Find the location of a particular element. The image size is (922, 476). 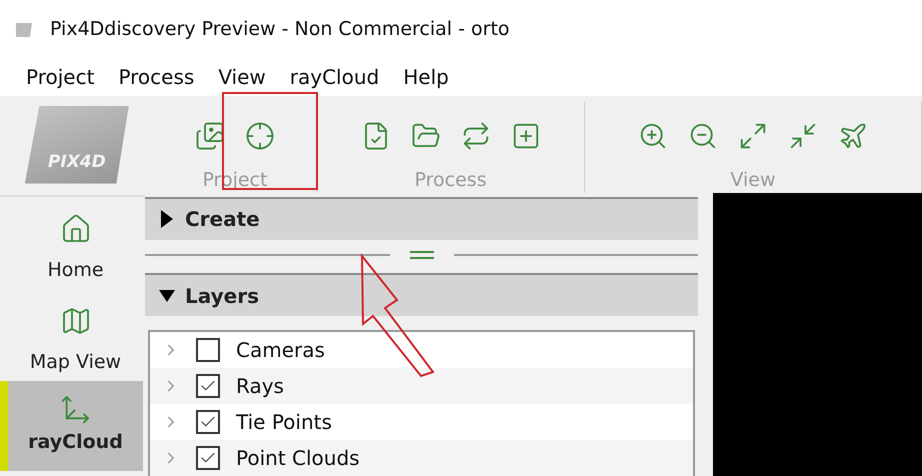

crosshair-icon is located at coordinates (259, 135).